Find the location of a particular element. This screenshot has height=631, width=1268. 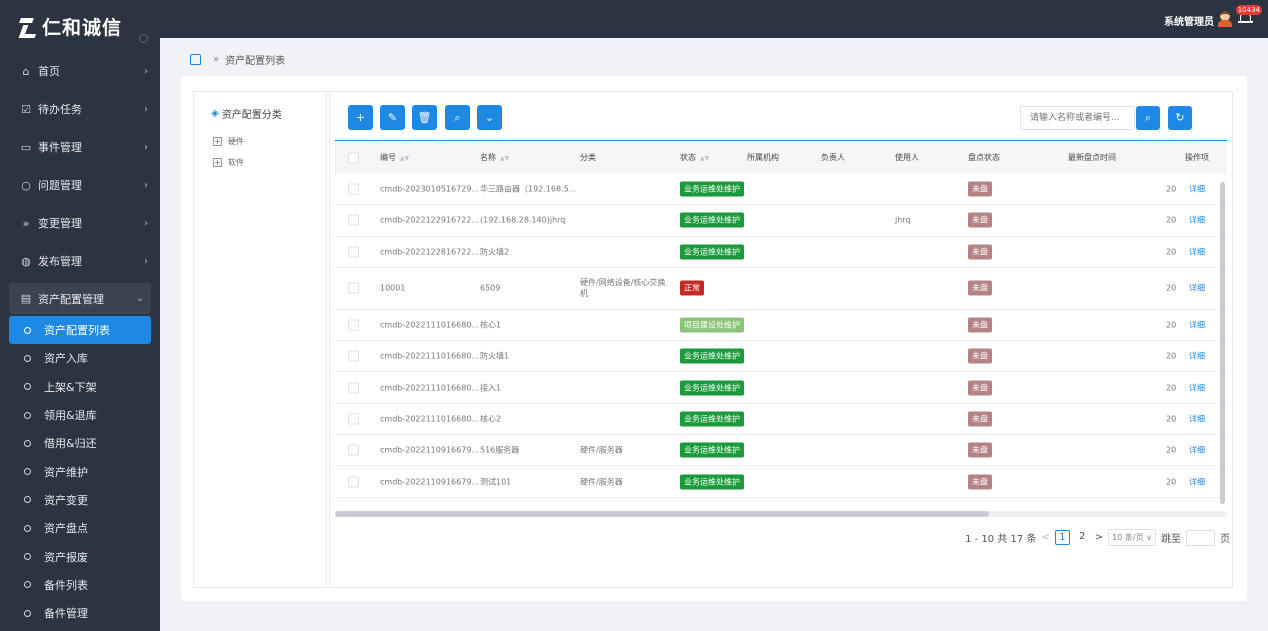

sidebar-item: » 变更管理 › is located at coordinates (80, 223).